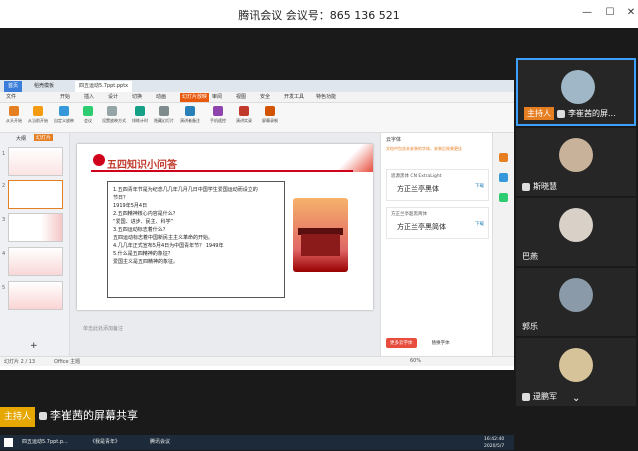 The width and height of the screenshot is (638, 451). Describe the element at coordinates (140, 118) in the screenshot. I see `ribbon-rehearse: 排练计时` at that location.